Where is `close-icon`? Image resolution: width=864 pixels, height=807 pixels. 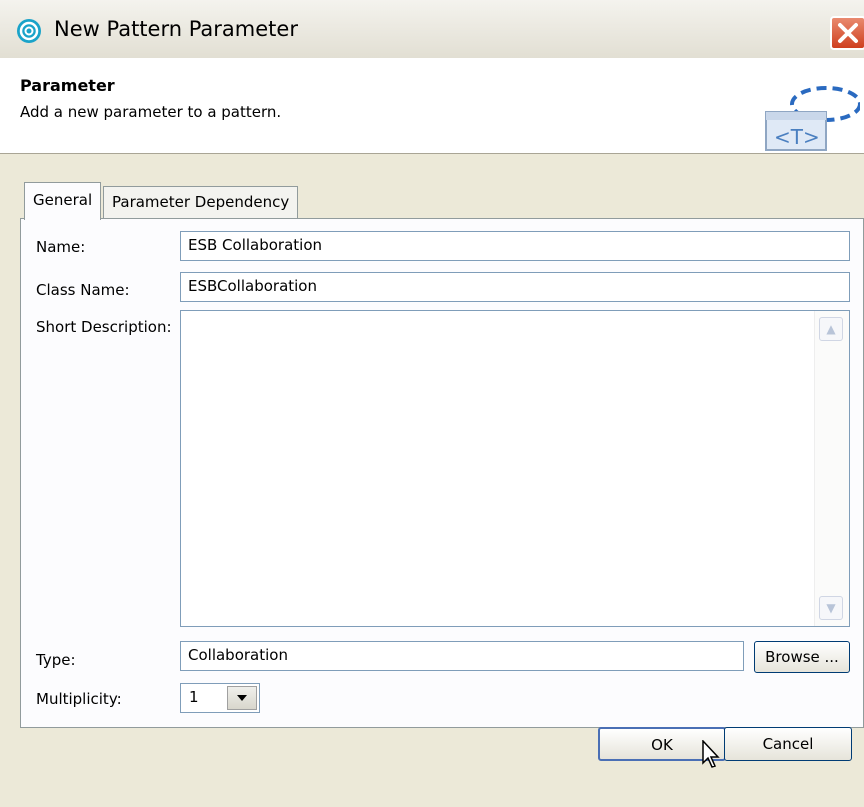
close-icon is located at coordinates (848, 33).